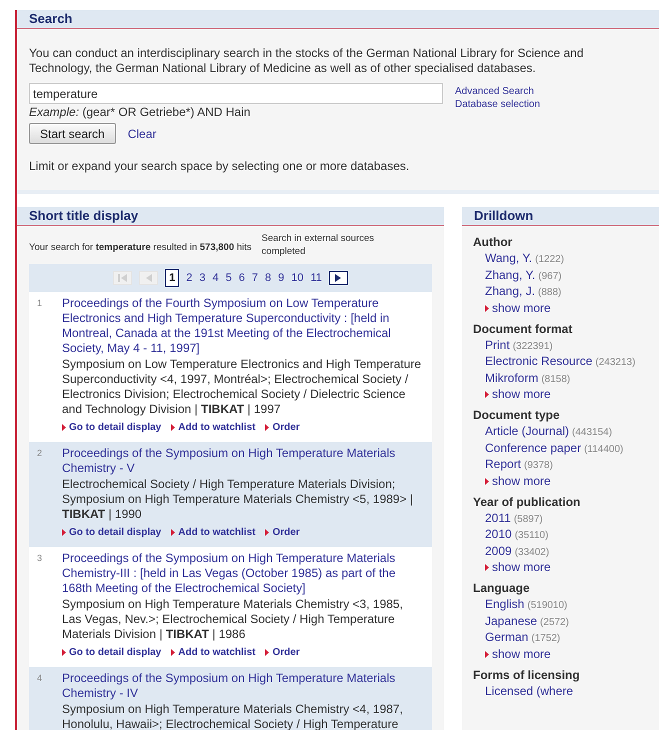 This screenshot has width=659, height=730. Describe the element at coordinates (554, 623) in the screenshot. I see `facet-count: (2572)` at that location.